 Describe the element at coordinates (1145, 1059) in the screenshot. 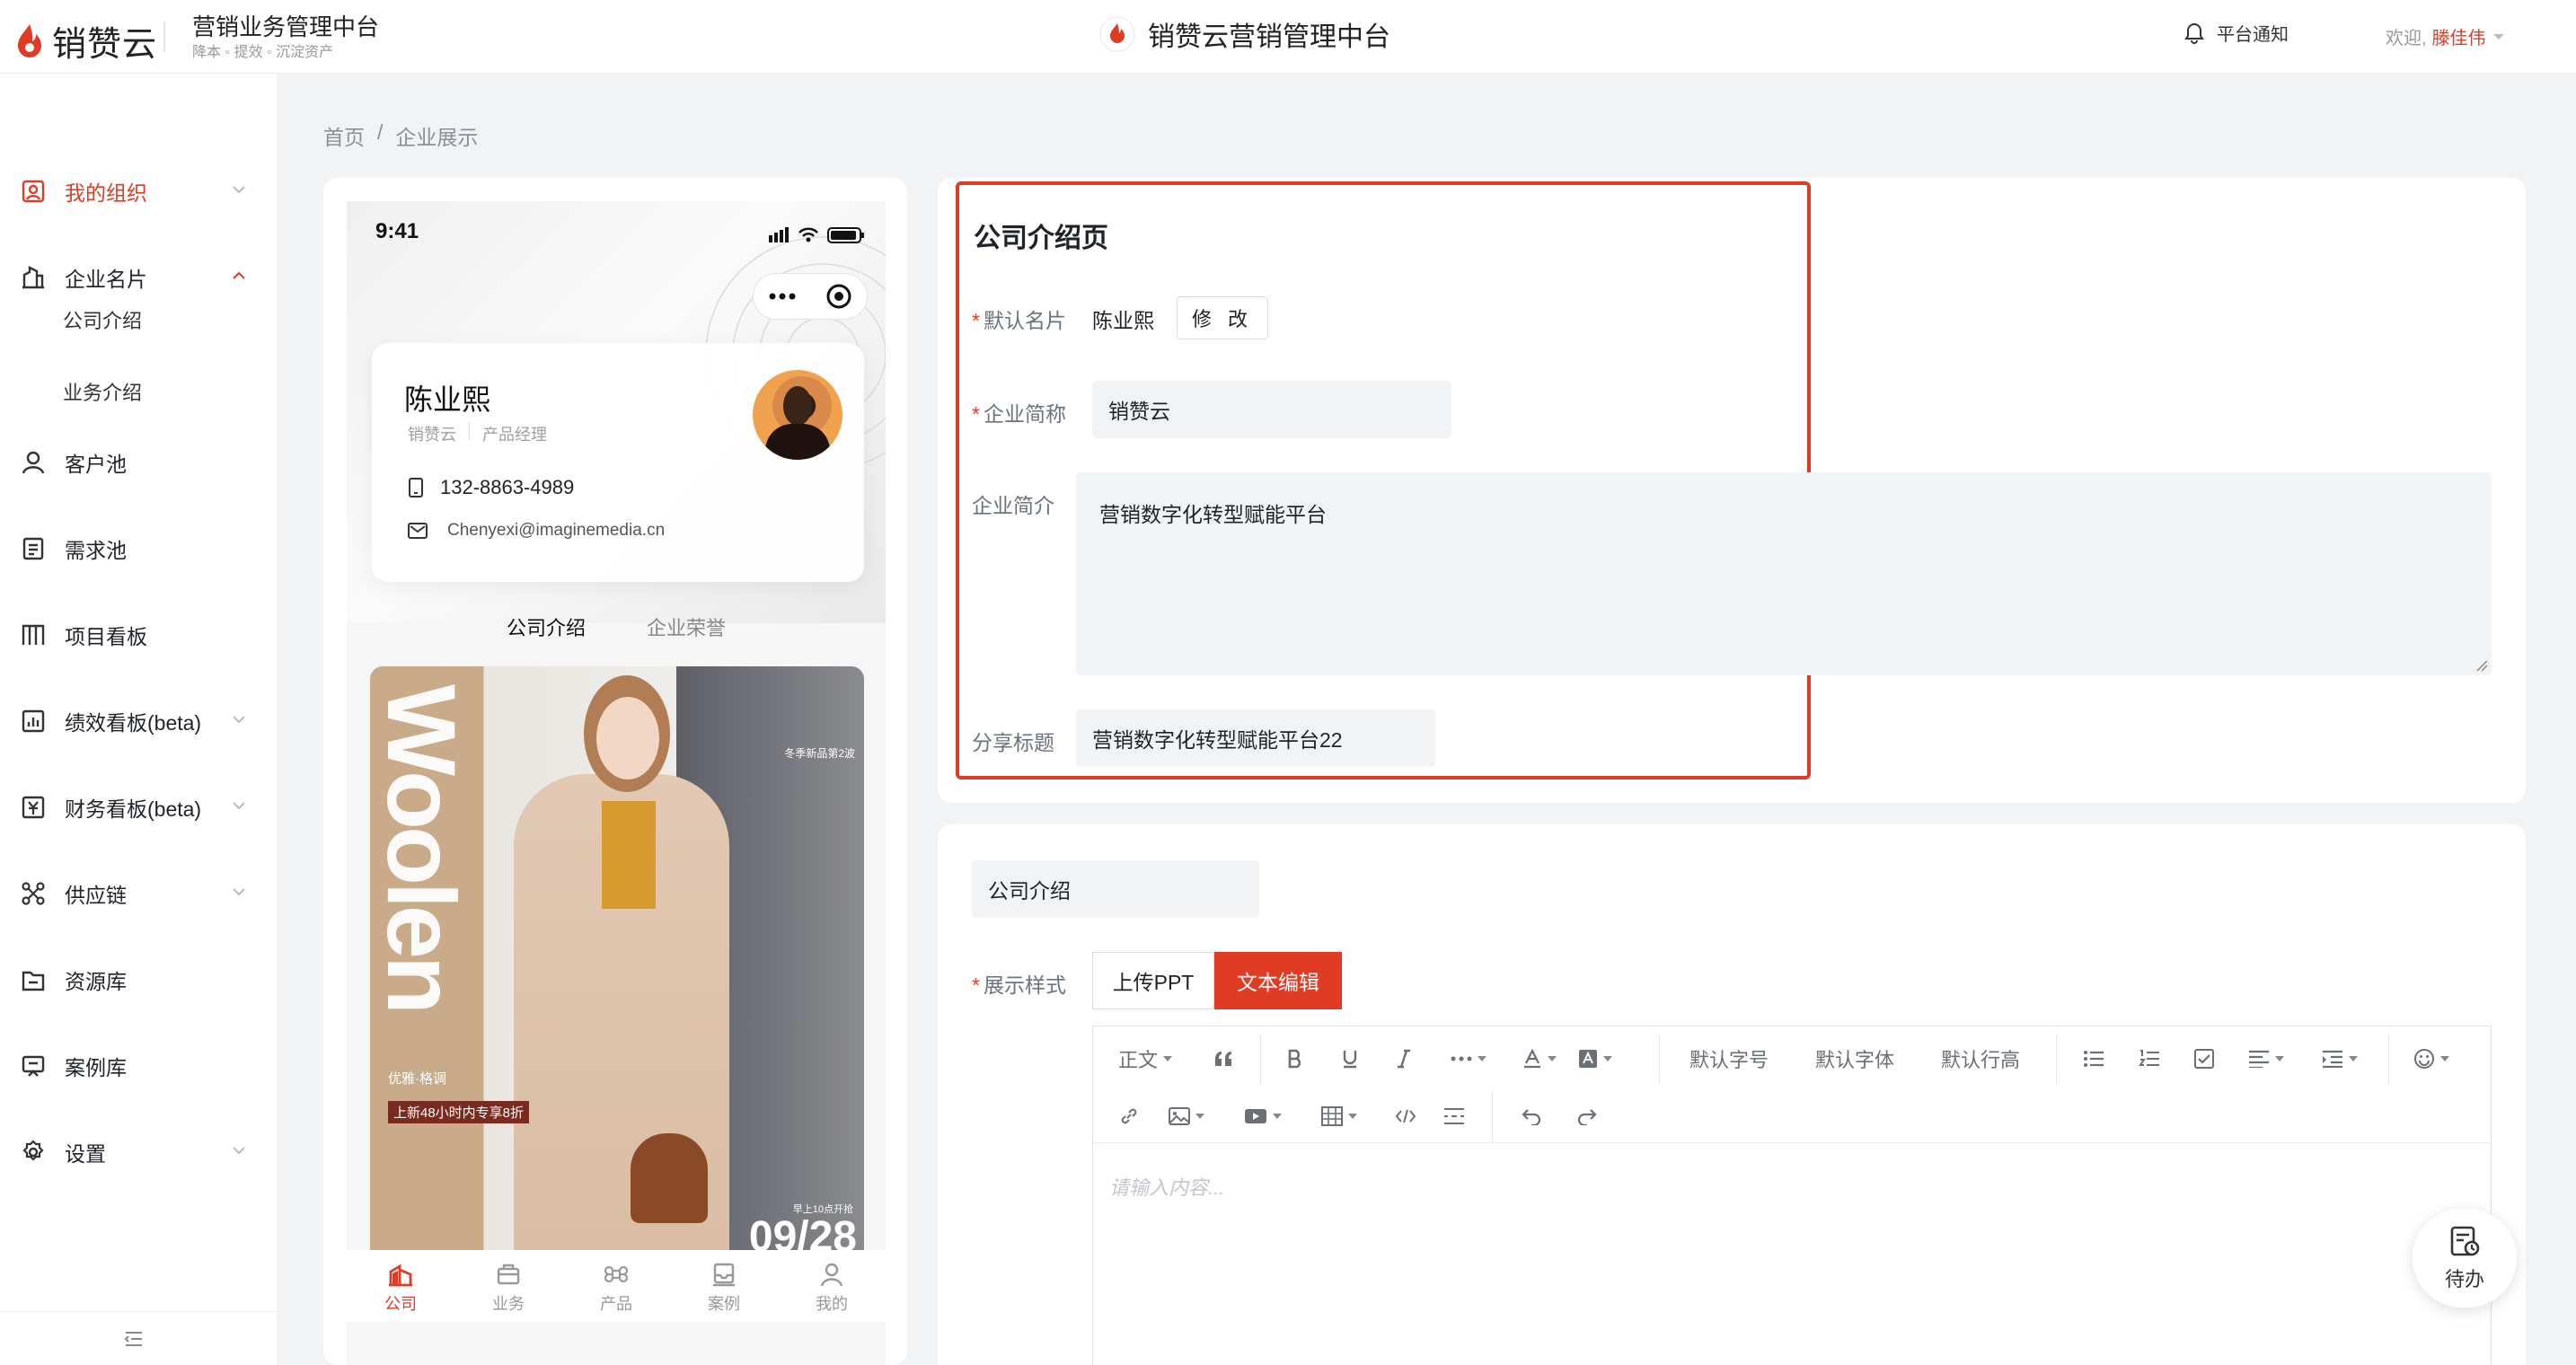

I see `heading-select: 正文` at that location.